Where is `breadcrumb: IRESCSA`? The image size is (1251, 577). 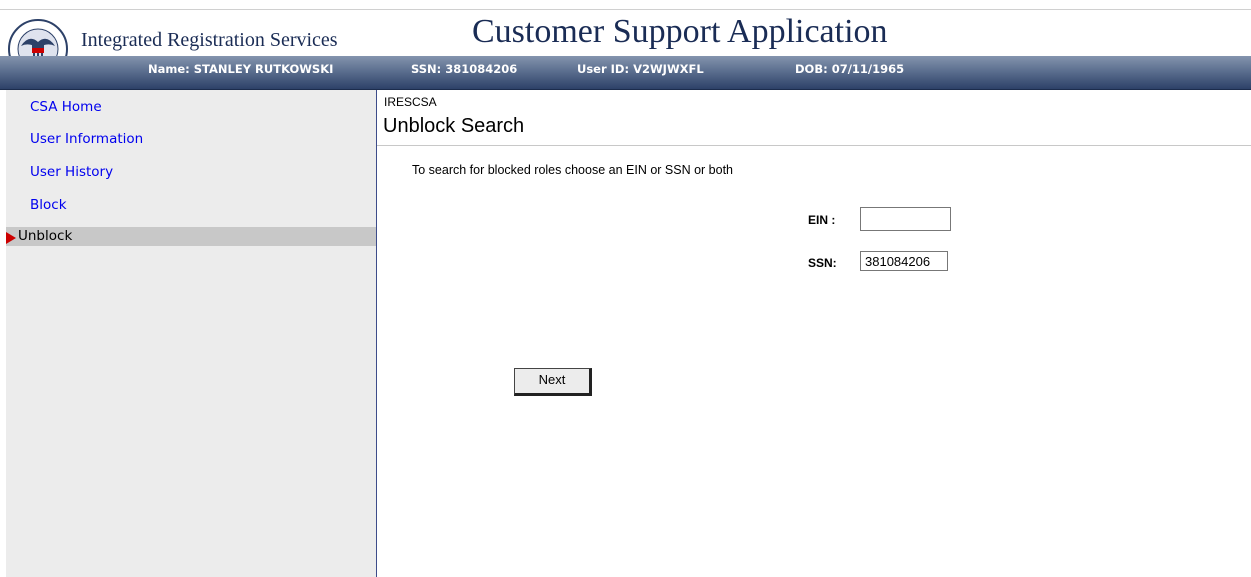 breadcrumb: IRESCSA is located at coordinates (410, 102).